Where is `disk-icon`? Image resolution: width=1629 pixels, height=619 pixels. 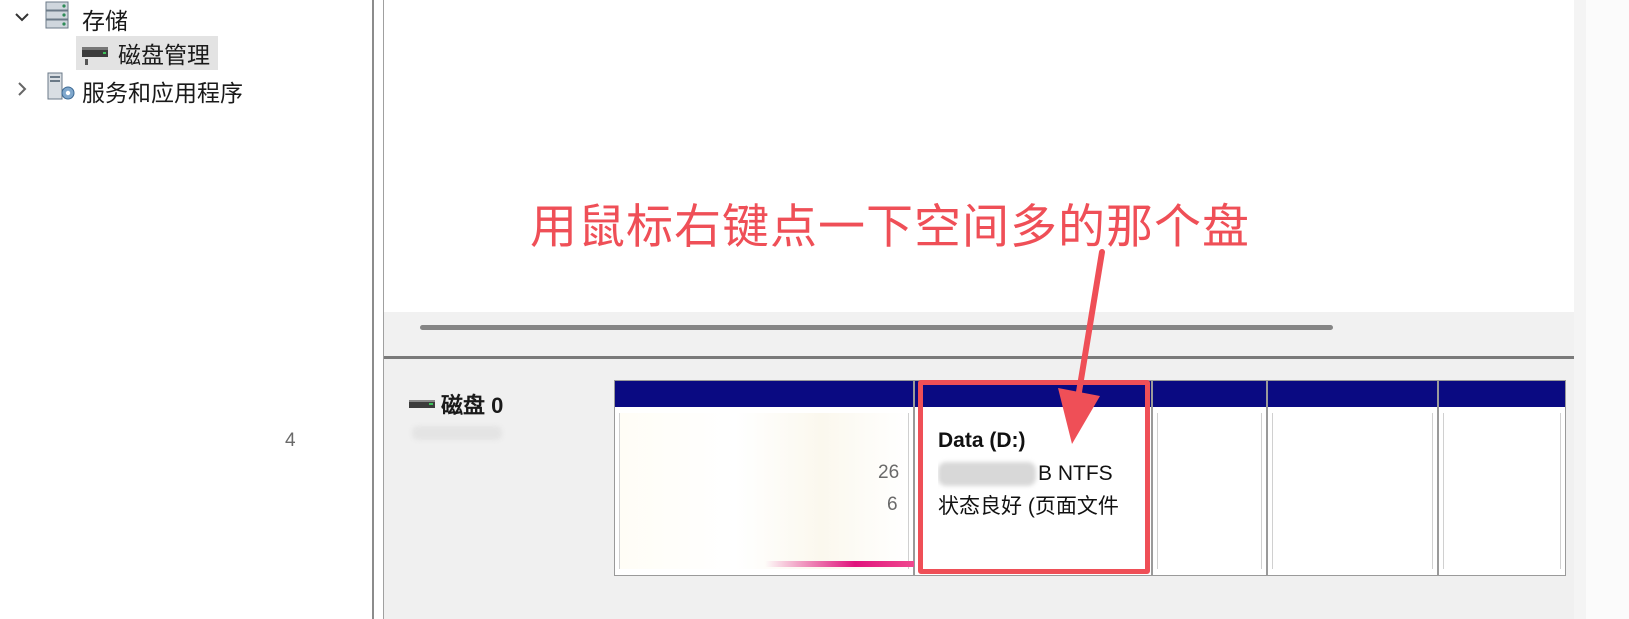 disk-icon is located at coordinates (422, 404).